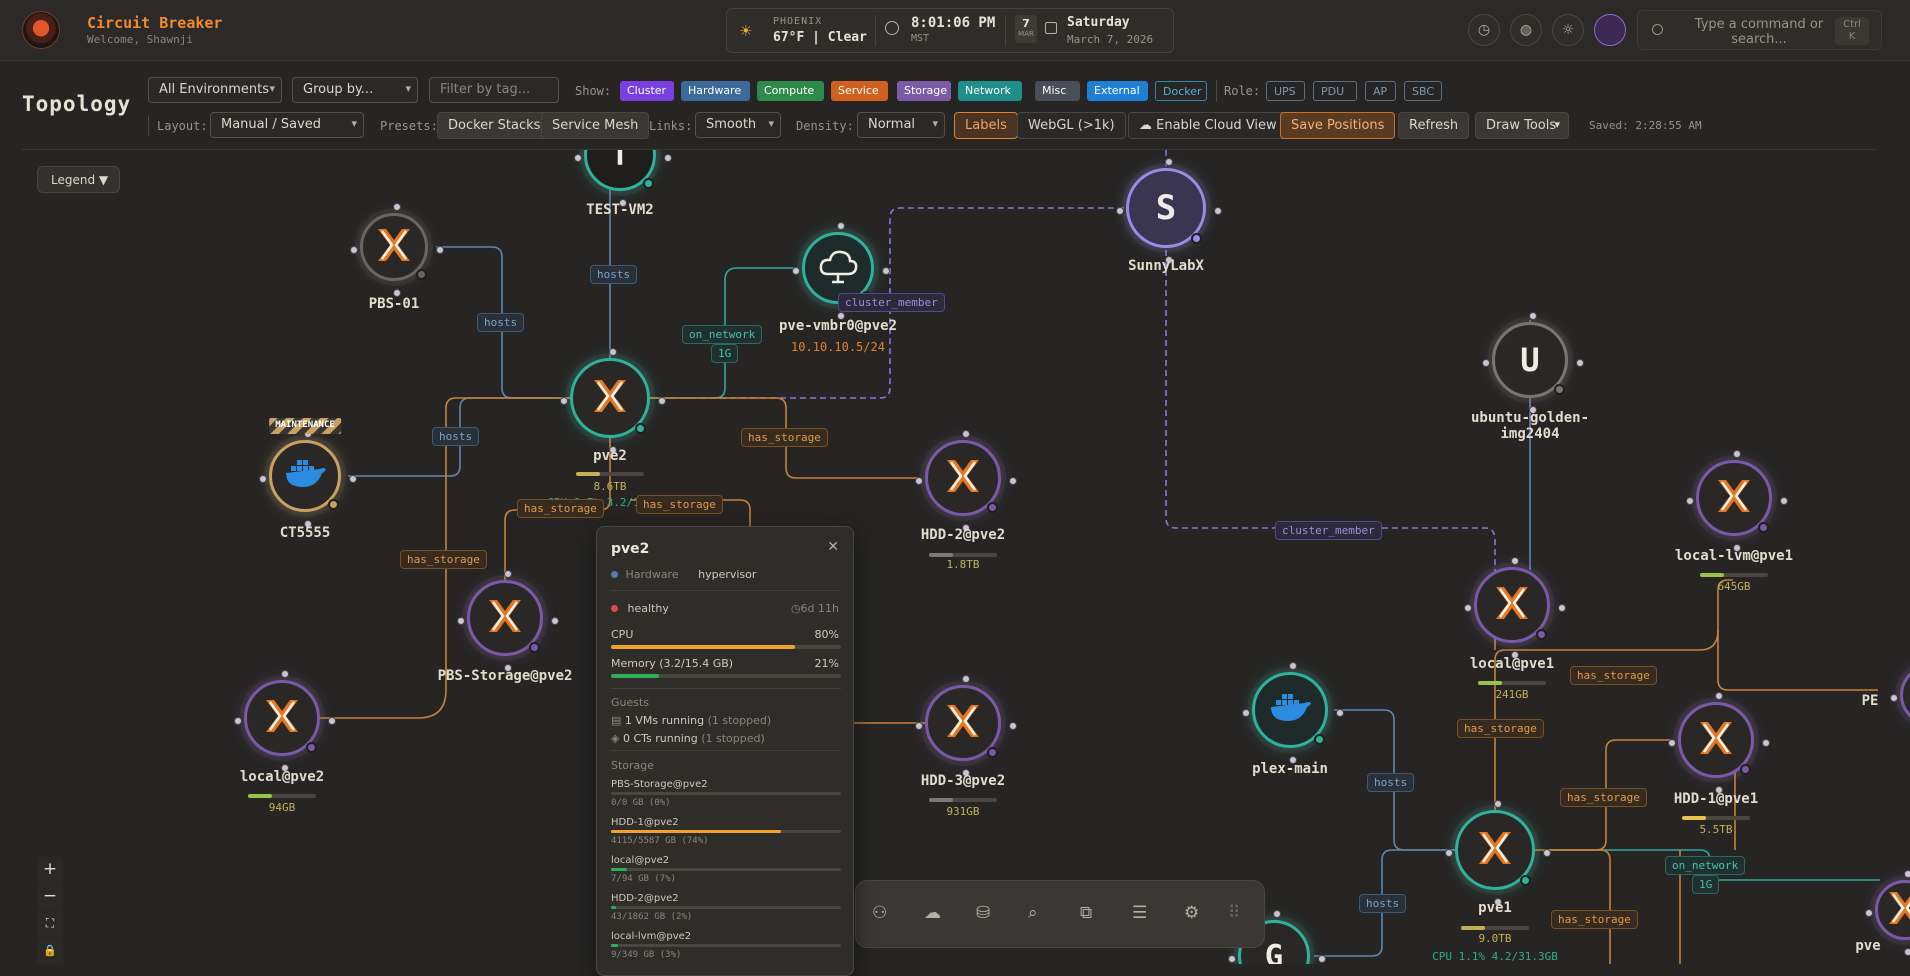  I want to click on density-select: Normal ▾, so click(901, 125).